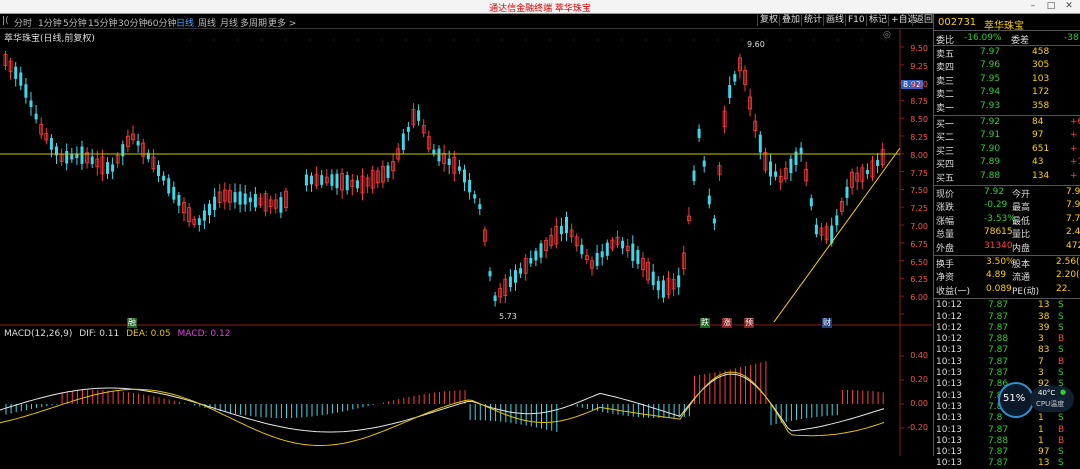  Describe the element at coordinates (727, 323) in the screenshot. I see `marker-rise: 涨` at that location.